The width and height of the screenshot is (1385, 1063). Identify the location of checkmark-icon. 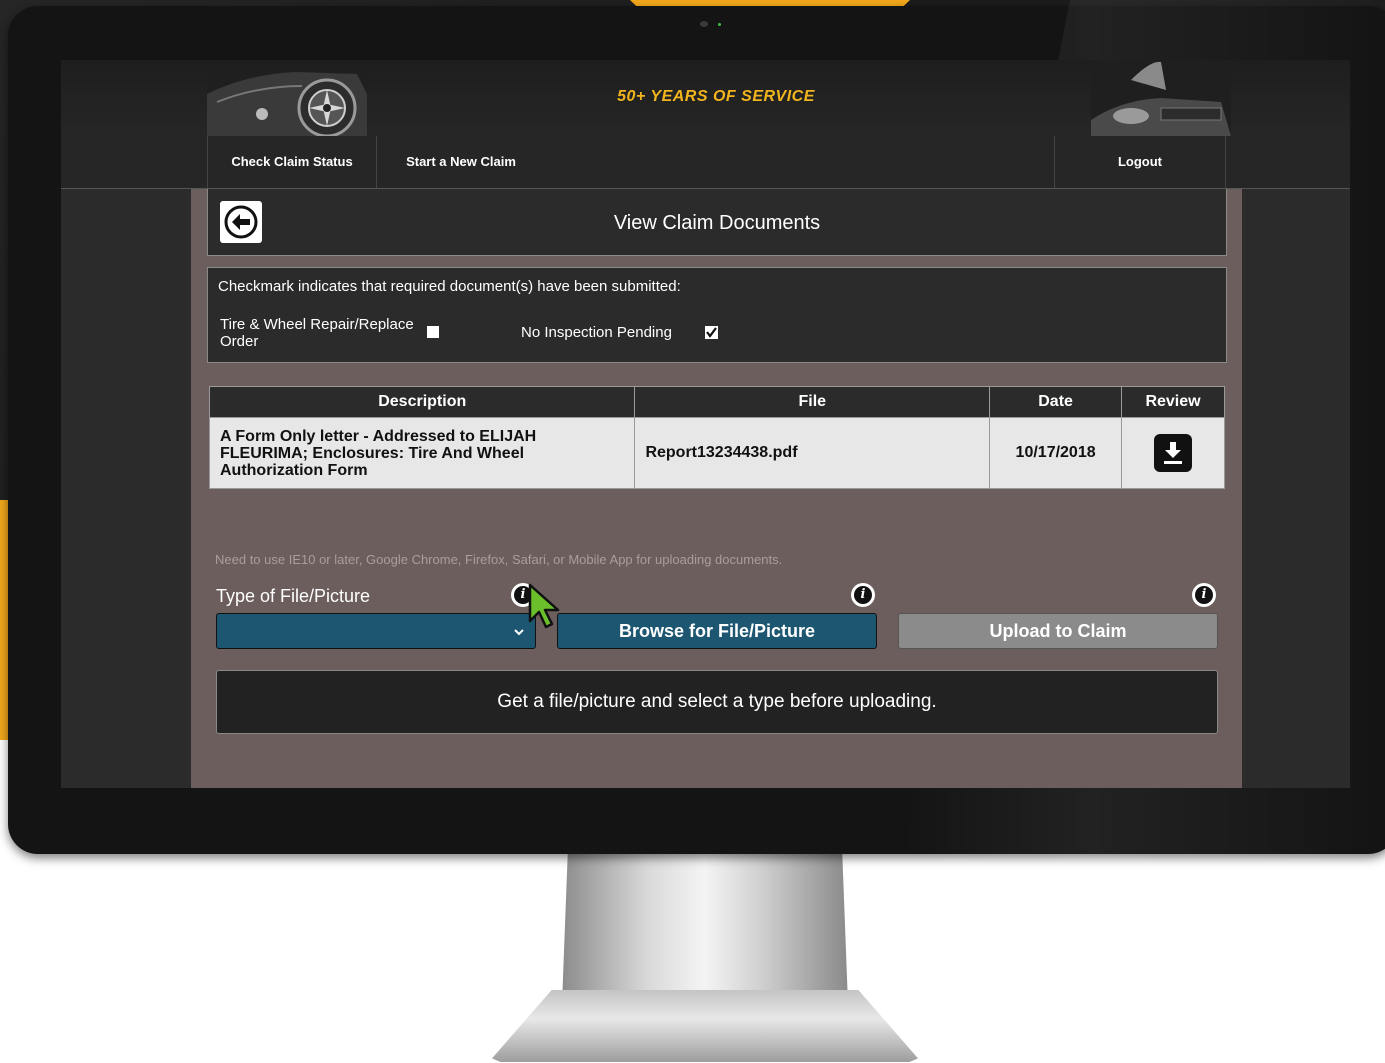
(711, 332).